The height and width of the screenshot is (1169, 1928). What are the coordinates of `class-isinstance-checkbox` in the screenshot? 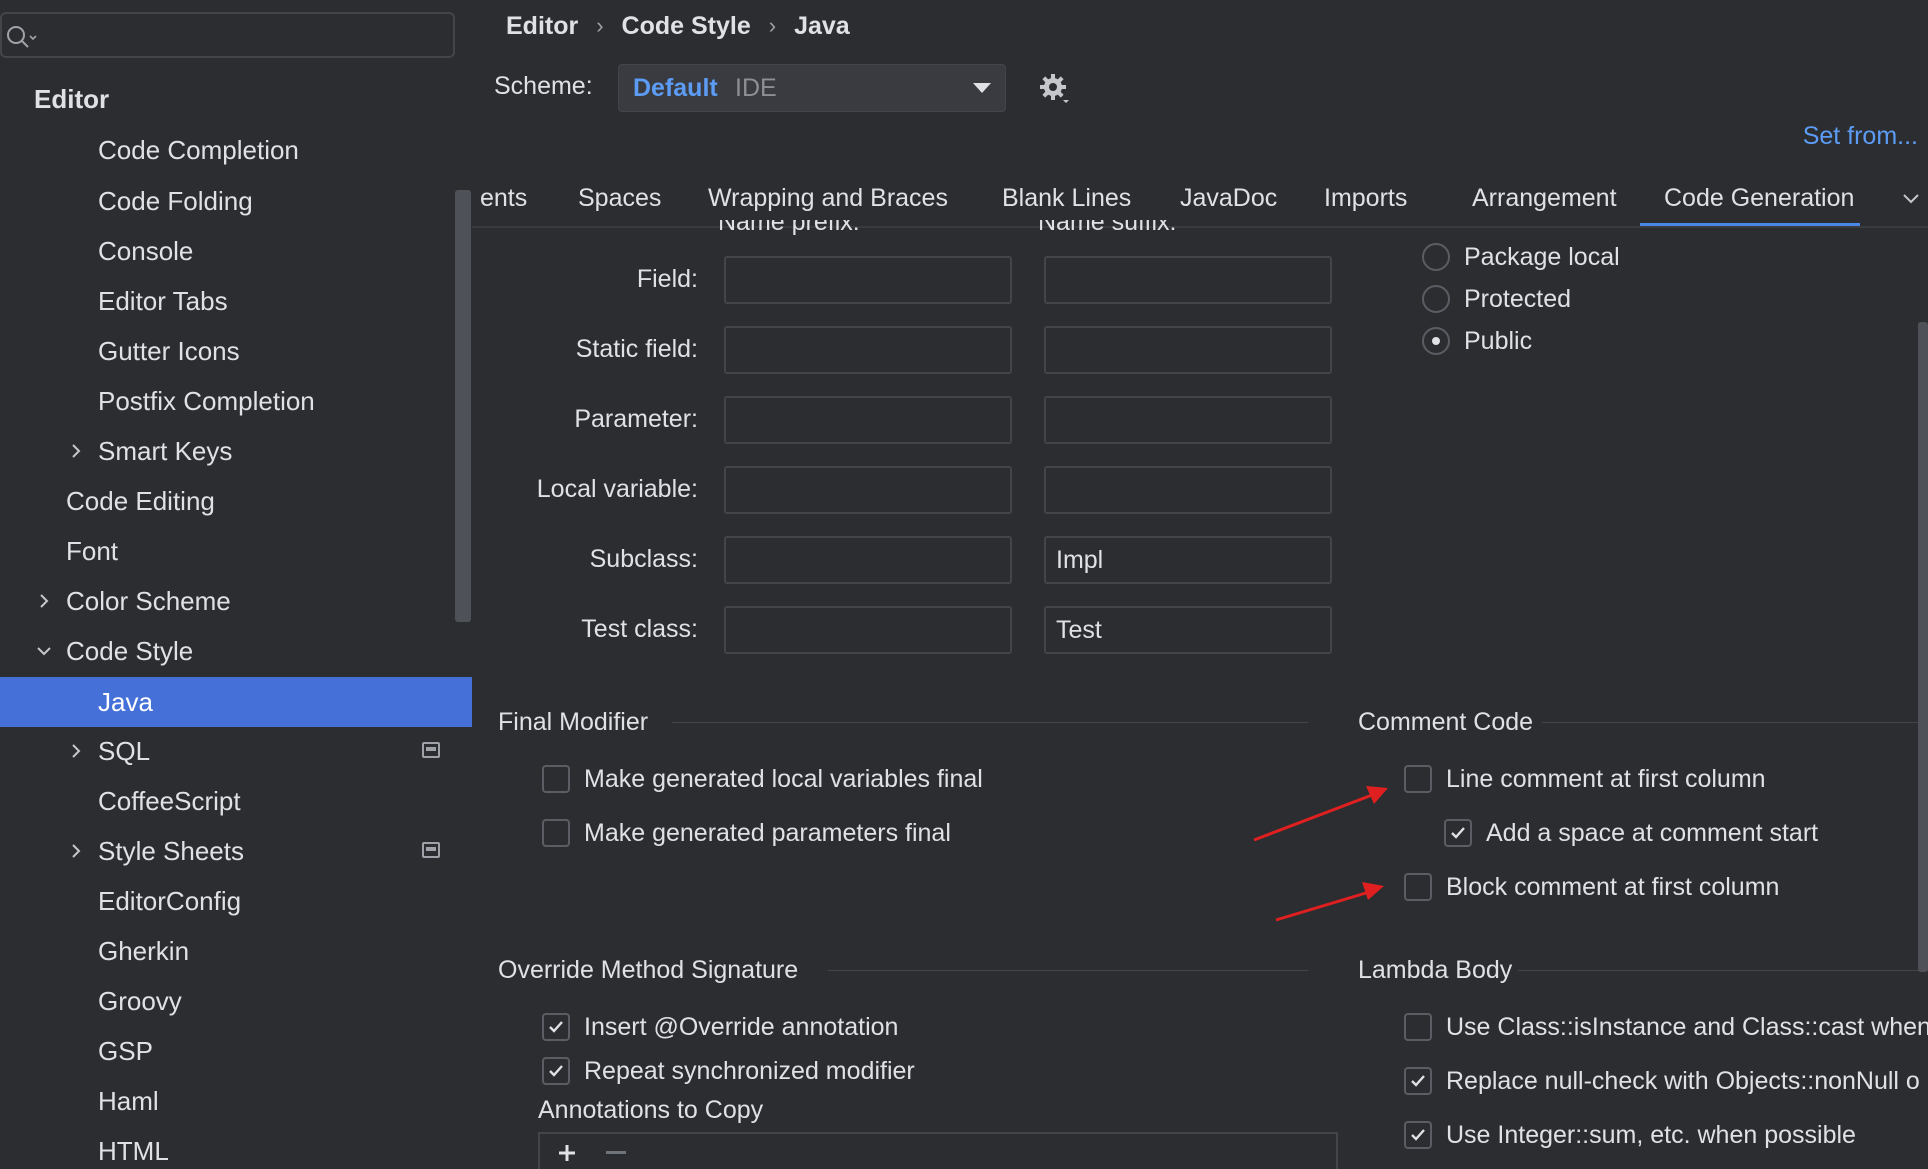 It's located at (1418, 1027).